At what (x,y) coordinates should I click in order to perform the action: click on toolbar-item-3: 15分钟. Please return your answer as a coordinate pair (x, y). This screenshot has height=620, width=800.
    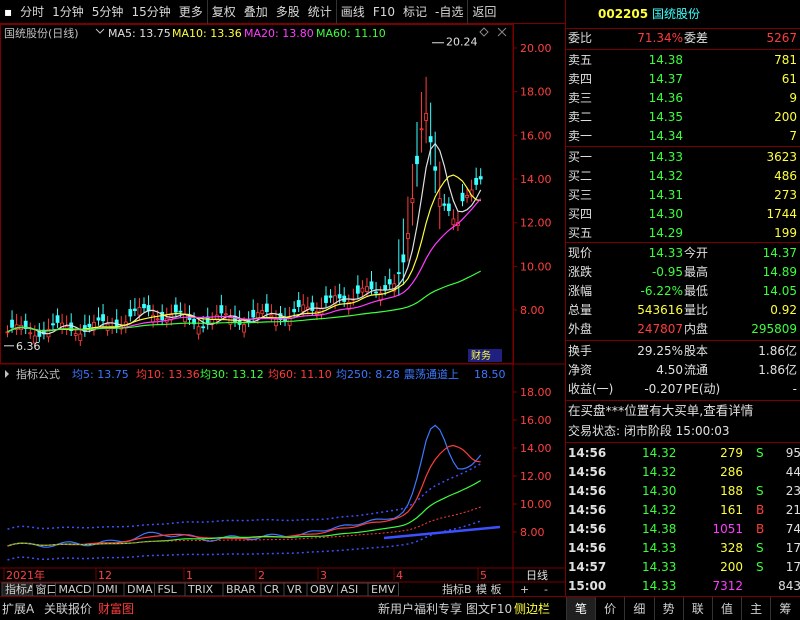
    Looking at the image, I should click on (150, 12).